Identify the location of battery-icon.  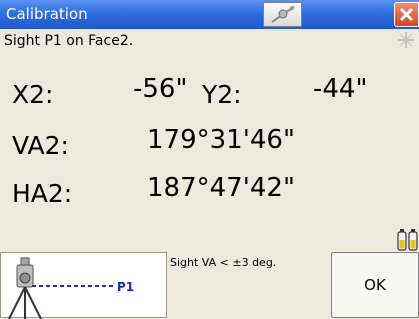
(407, 240).